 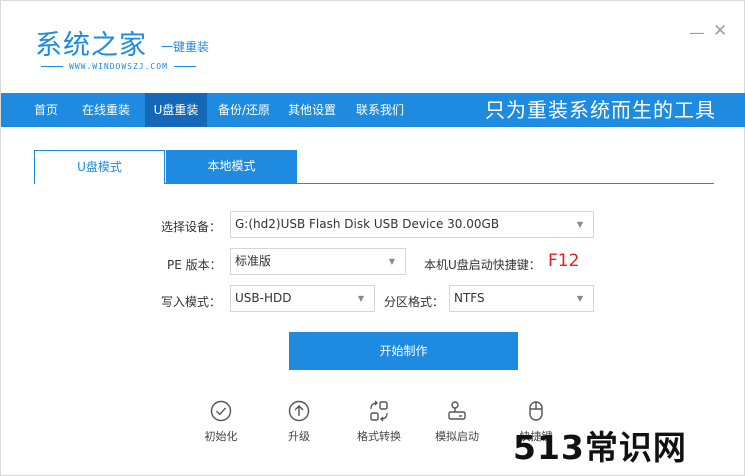 I want to click on start-make-button: 开始制作, so click(x=403, y=351).